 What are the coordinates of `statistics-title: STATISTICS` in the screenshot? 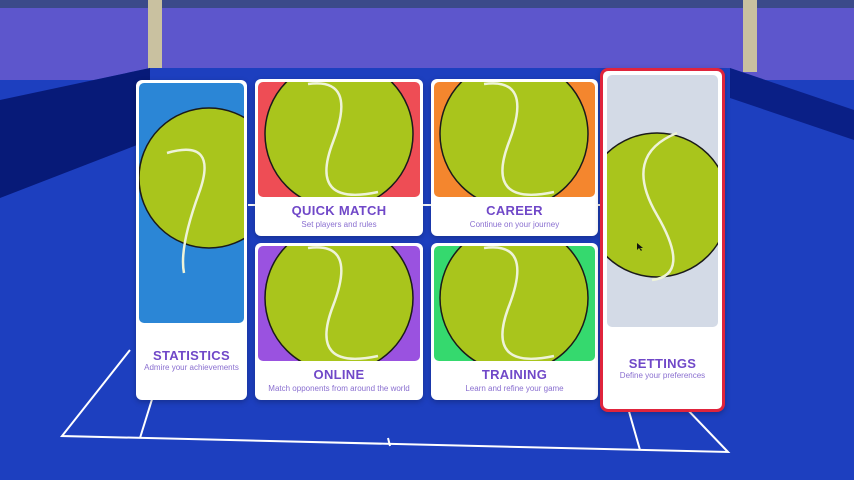 It's located at (191, 355).